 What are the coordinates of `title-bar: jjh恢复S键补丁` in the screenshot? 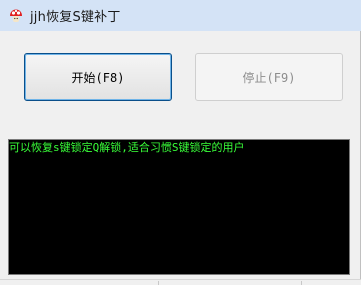 It's located at (180, 15).